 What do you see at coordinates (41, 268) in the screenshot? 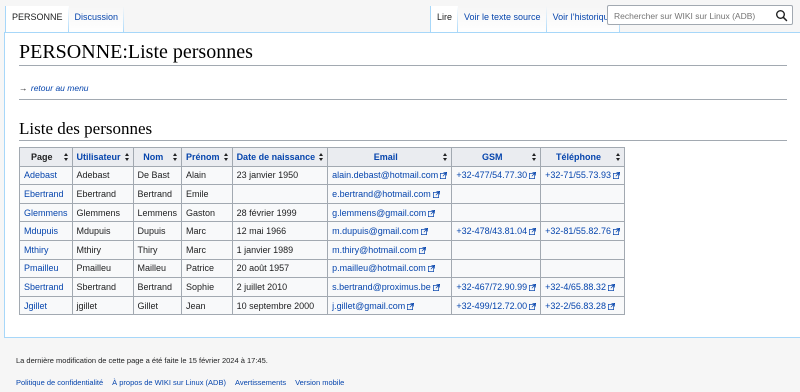
I see `page-link: Pmailleu` at bounding box center [41, 268].